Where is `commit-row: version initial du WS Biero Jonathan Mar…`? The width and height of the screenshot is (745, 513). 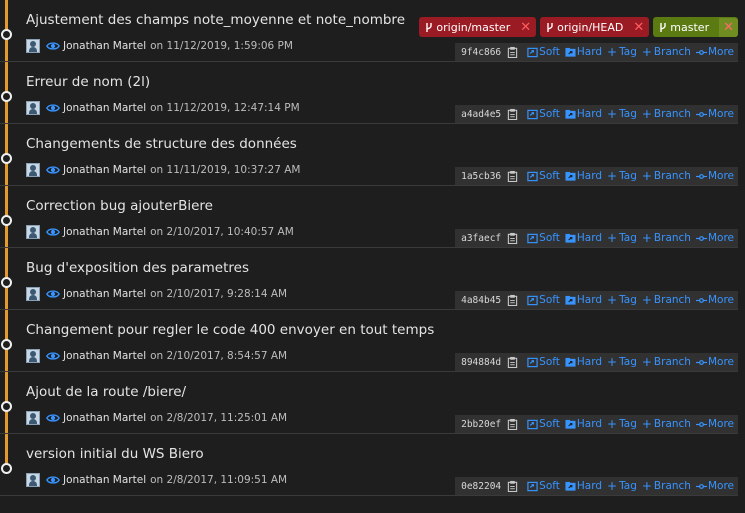 commit-row: version initial du WS Biero Jonathan Mar… is located at coordinates (369, 465).